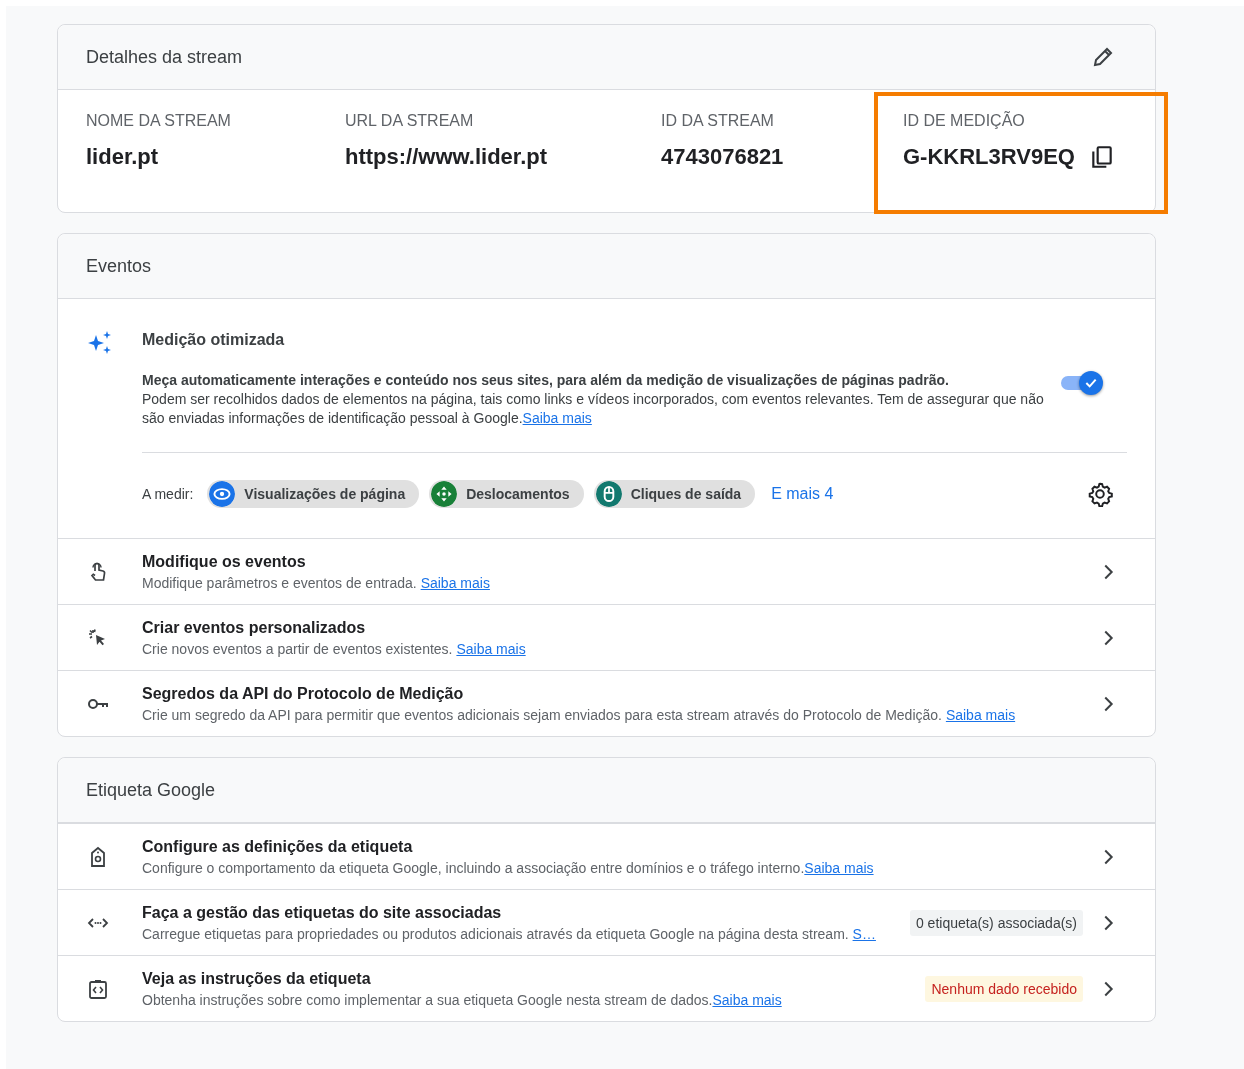 This screenshot has height=1069, width=1244. I want to click on card-title: Eventos, so click(119, 266).